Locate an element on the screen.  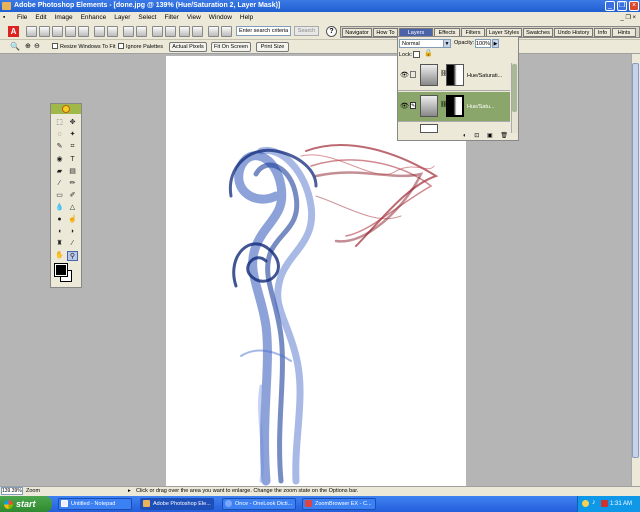
layers-scroll-thumb is located at coordinates (514, 88).